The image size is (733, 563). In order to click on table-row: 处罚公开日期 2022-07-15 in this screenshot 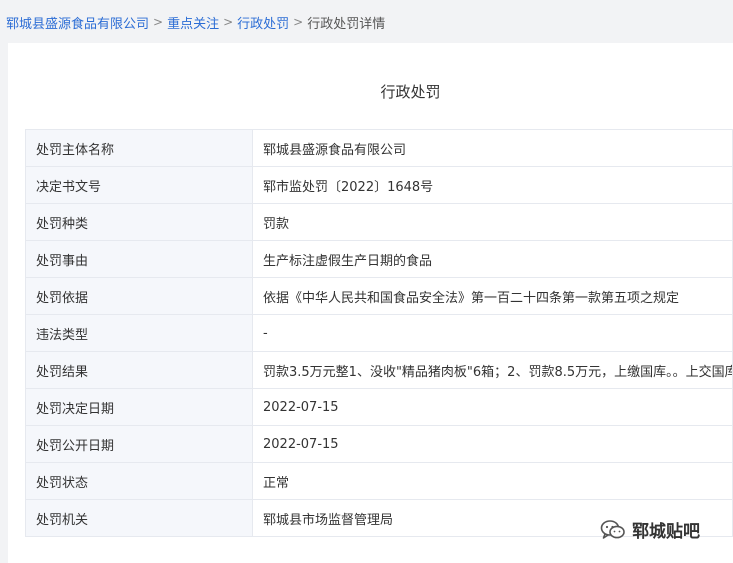, I will do `click(379, 444)`.